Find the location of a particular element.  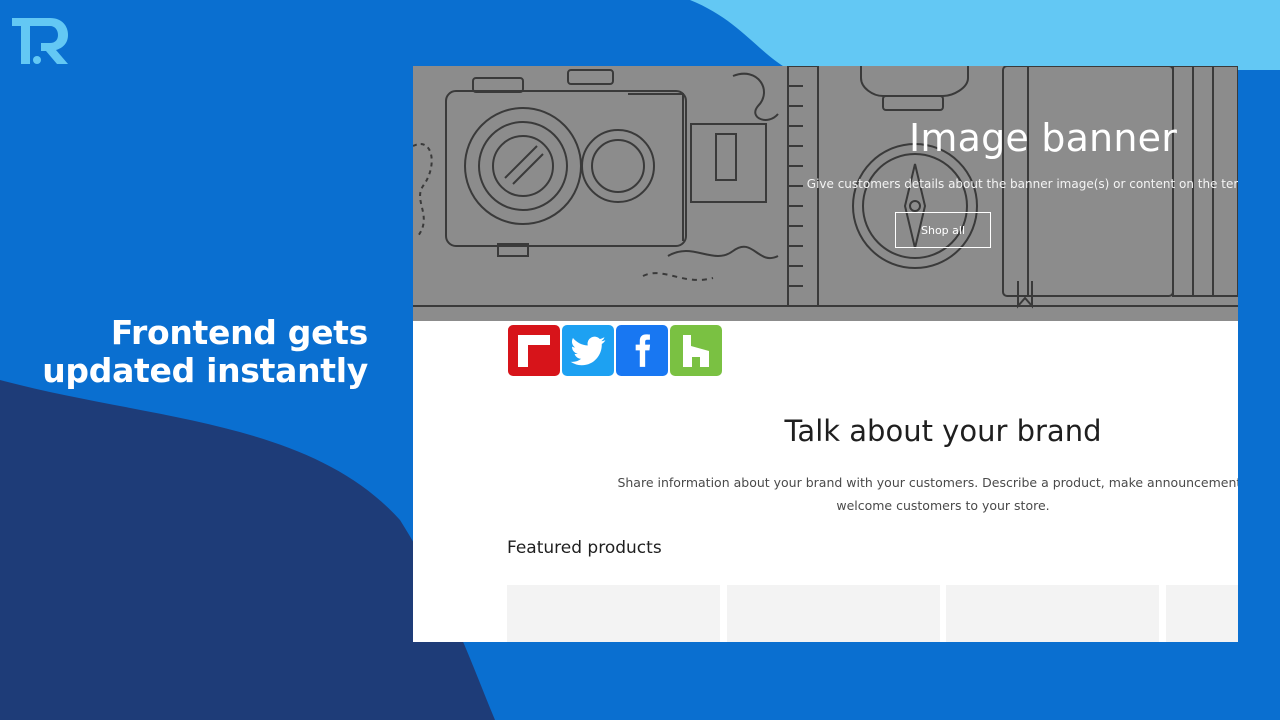

twitter-icon is located at coordinates (588, 350).